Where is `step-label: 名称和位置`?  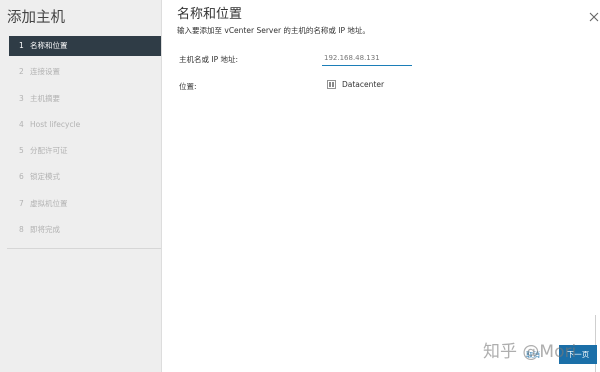
step-label: 名称和位置 is located at coordinates (49, 45).